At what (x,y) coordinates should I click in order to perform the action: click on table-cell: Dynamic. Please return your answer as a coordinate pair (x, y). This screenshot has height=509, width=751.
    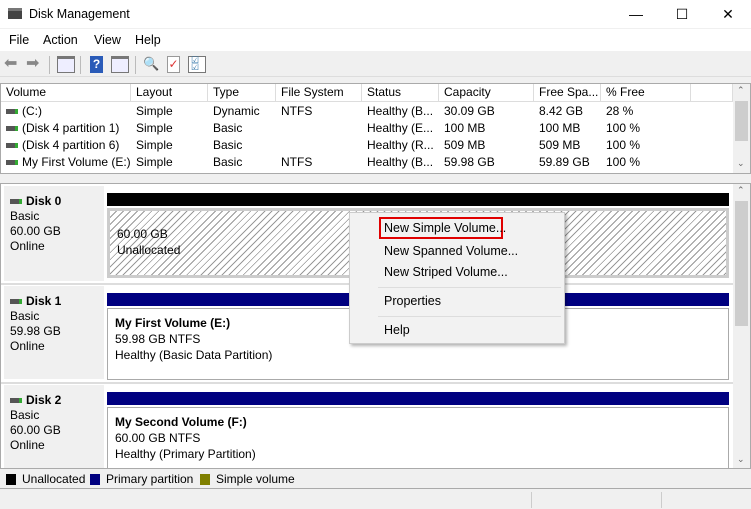
    Looking at the image, I should click on (236, 111).